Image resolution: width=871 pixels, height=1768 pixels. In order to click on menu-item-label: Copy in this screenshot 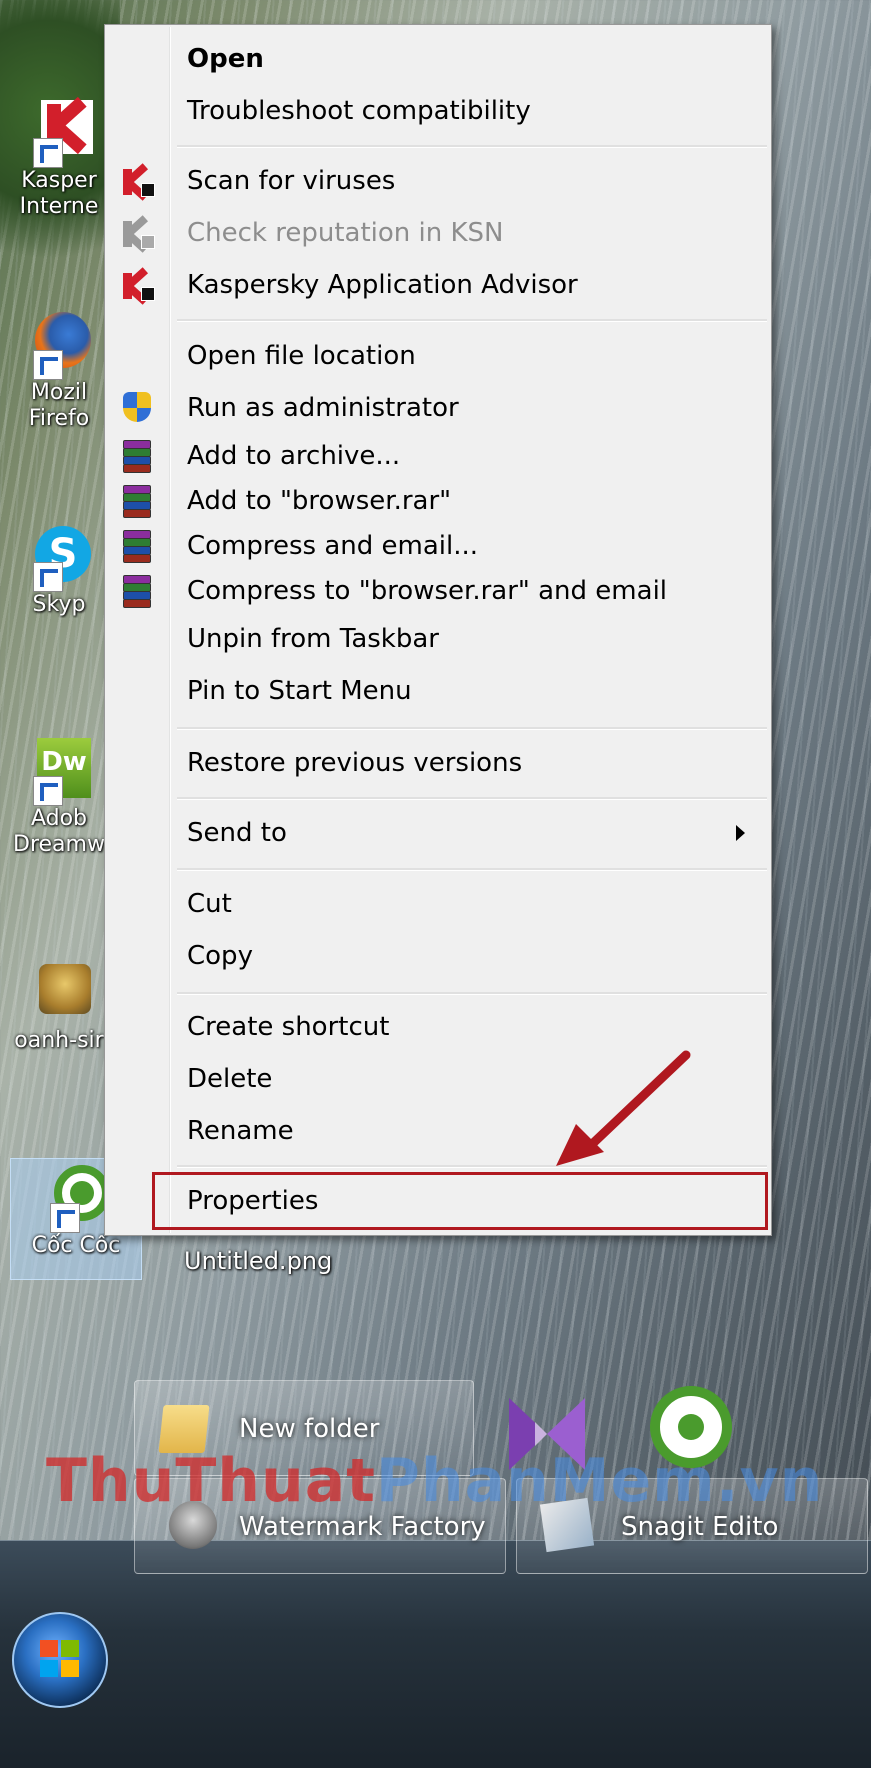, I will do `click(220, 956)`.